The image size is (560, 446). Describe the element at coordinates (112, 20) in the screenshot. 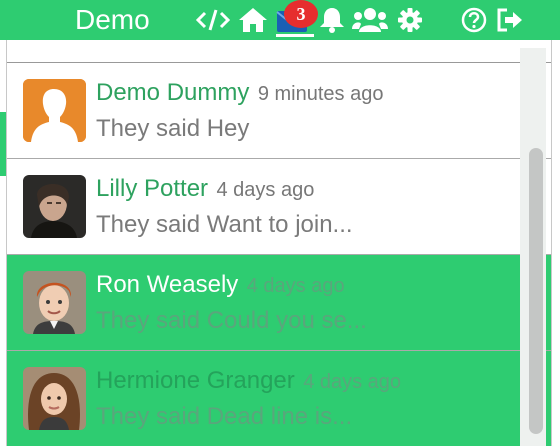

I see `brand-title: Demo` at that location.